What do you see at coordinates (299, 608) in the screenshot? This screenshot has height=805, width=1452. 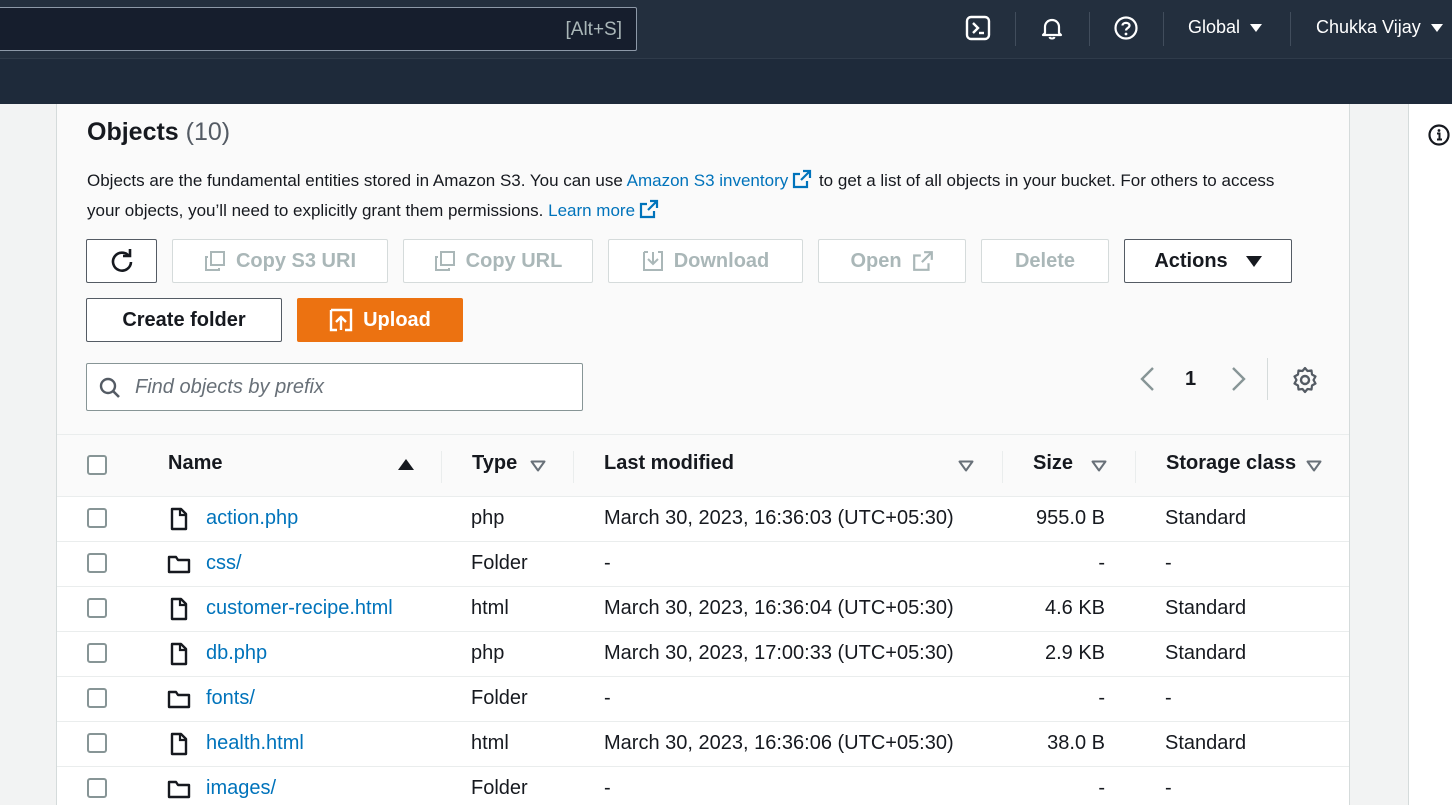 I see `object-name-link: customer-recipe.html` at bounding box center [299, 608].